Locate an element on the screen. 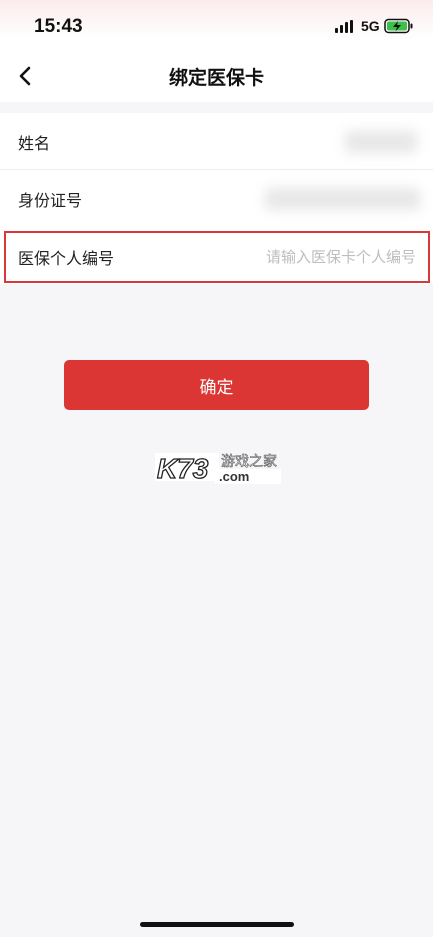  network-type: 5G is located at coordinates (370, 26).